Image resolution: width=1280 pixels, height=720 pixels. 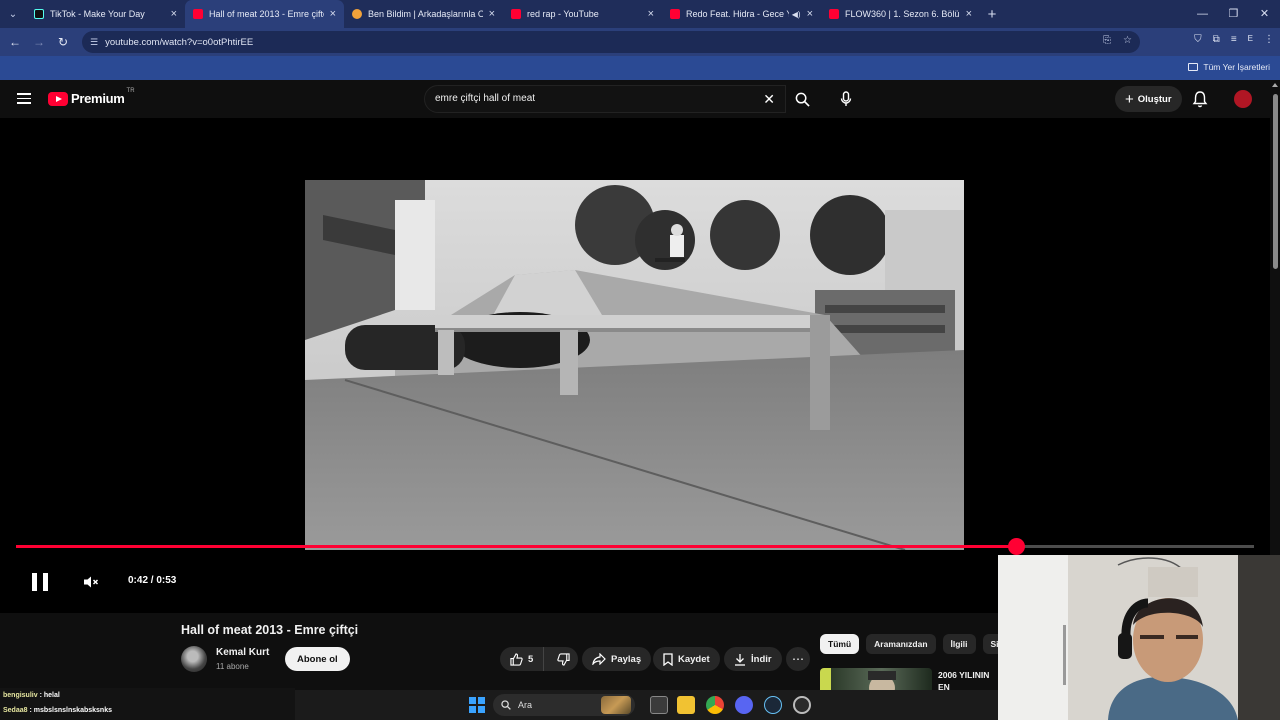 I want to click on reload-icon: ↻, so click(x=63, y=42).